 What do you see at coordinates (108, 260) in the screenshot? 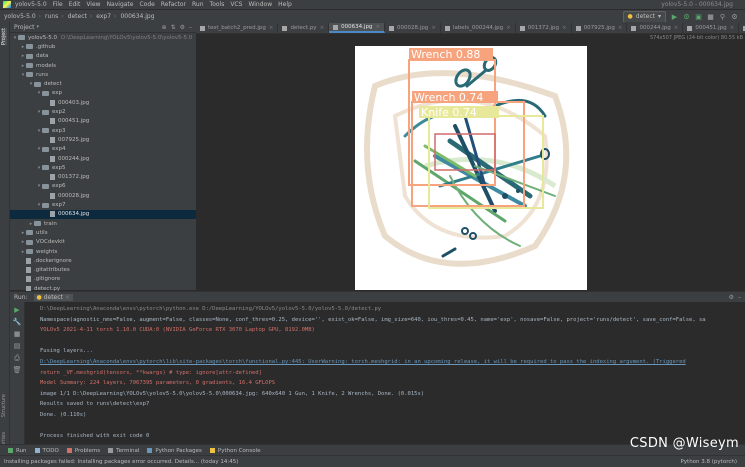
I see `tree-item-dockerignore: .dockerignore` at bounding box center [108, 260].